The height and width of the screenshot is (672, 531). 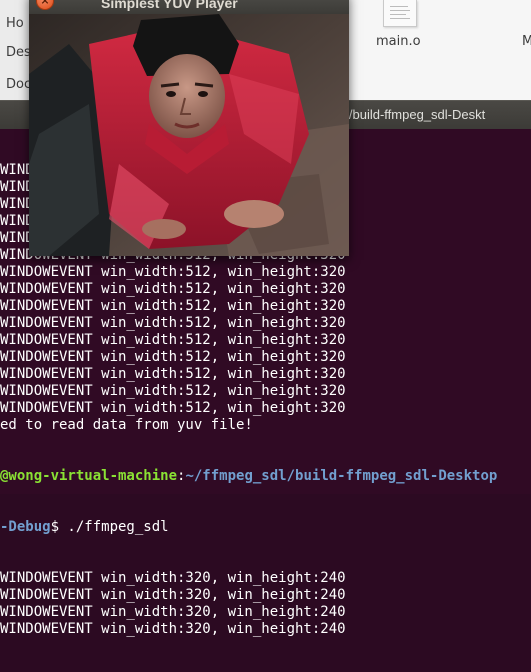 I want to click on file-manager-sidebar: Ho Des Doc, so click(x=15, y=51).